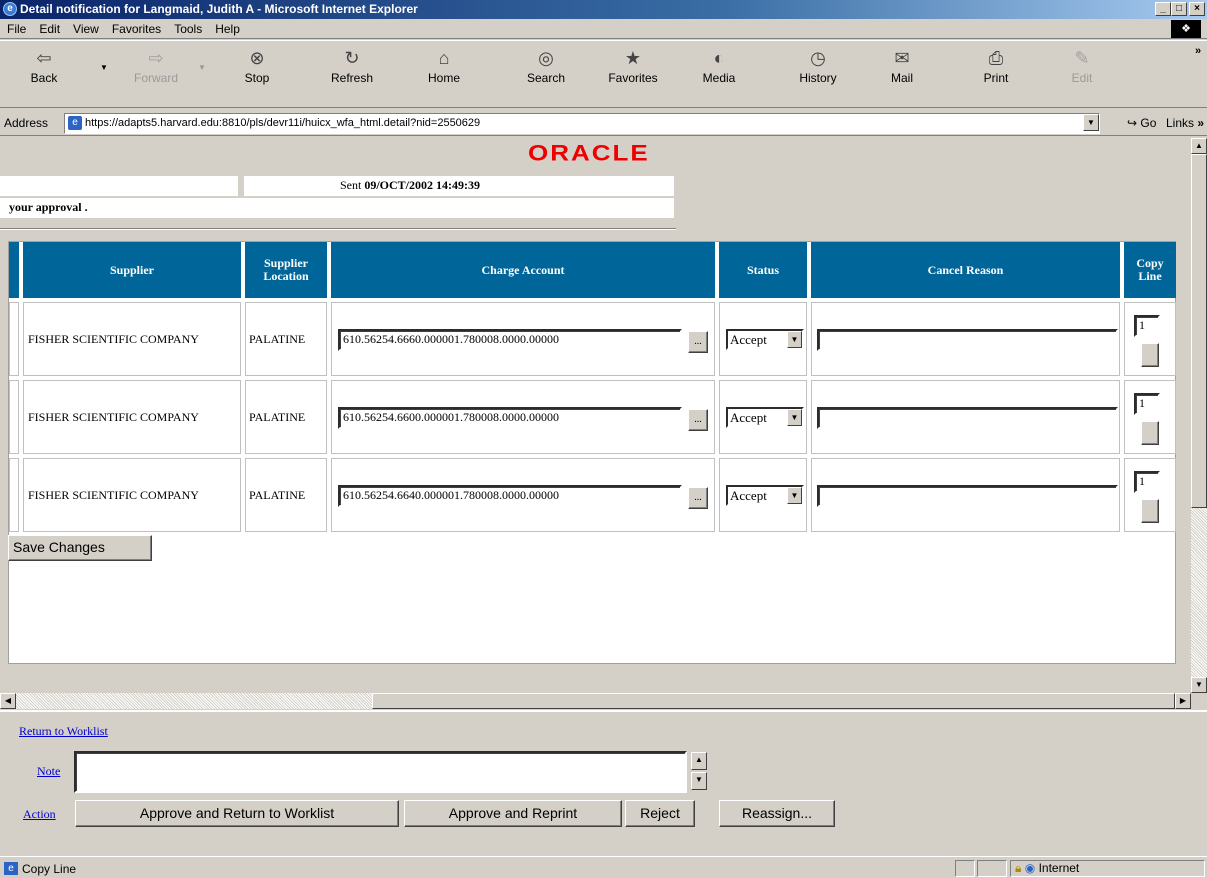  I want to click on refresh-button: ↻ Refresh, so click(352, 64).